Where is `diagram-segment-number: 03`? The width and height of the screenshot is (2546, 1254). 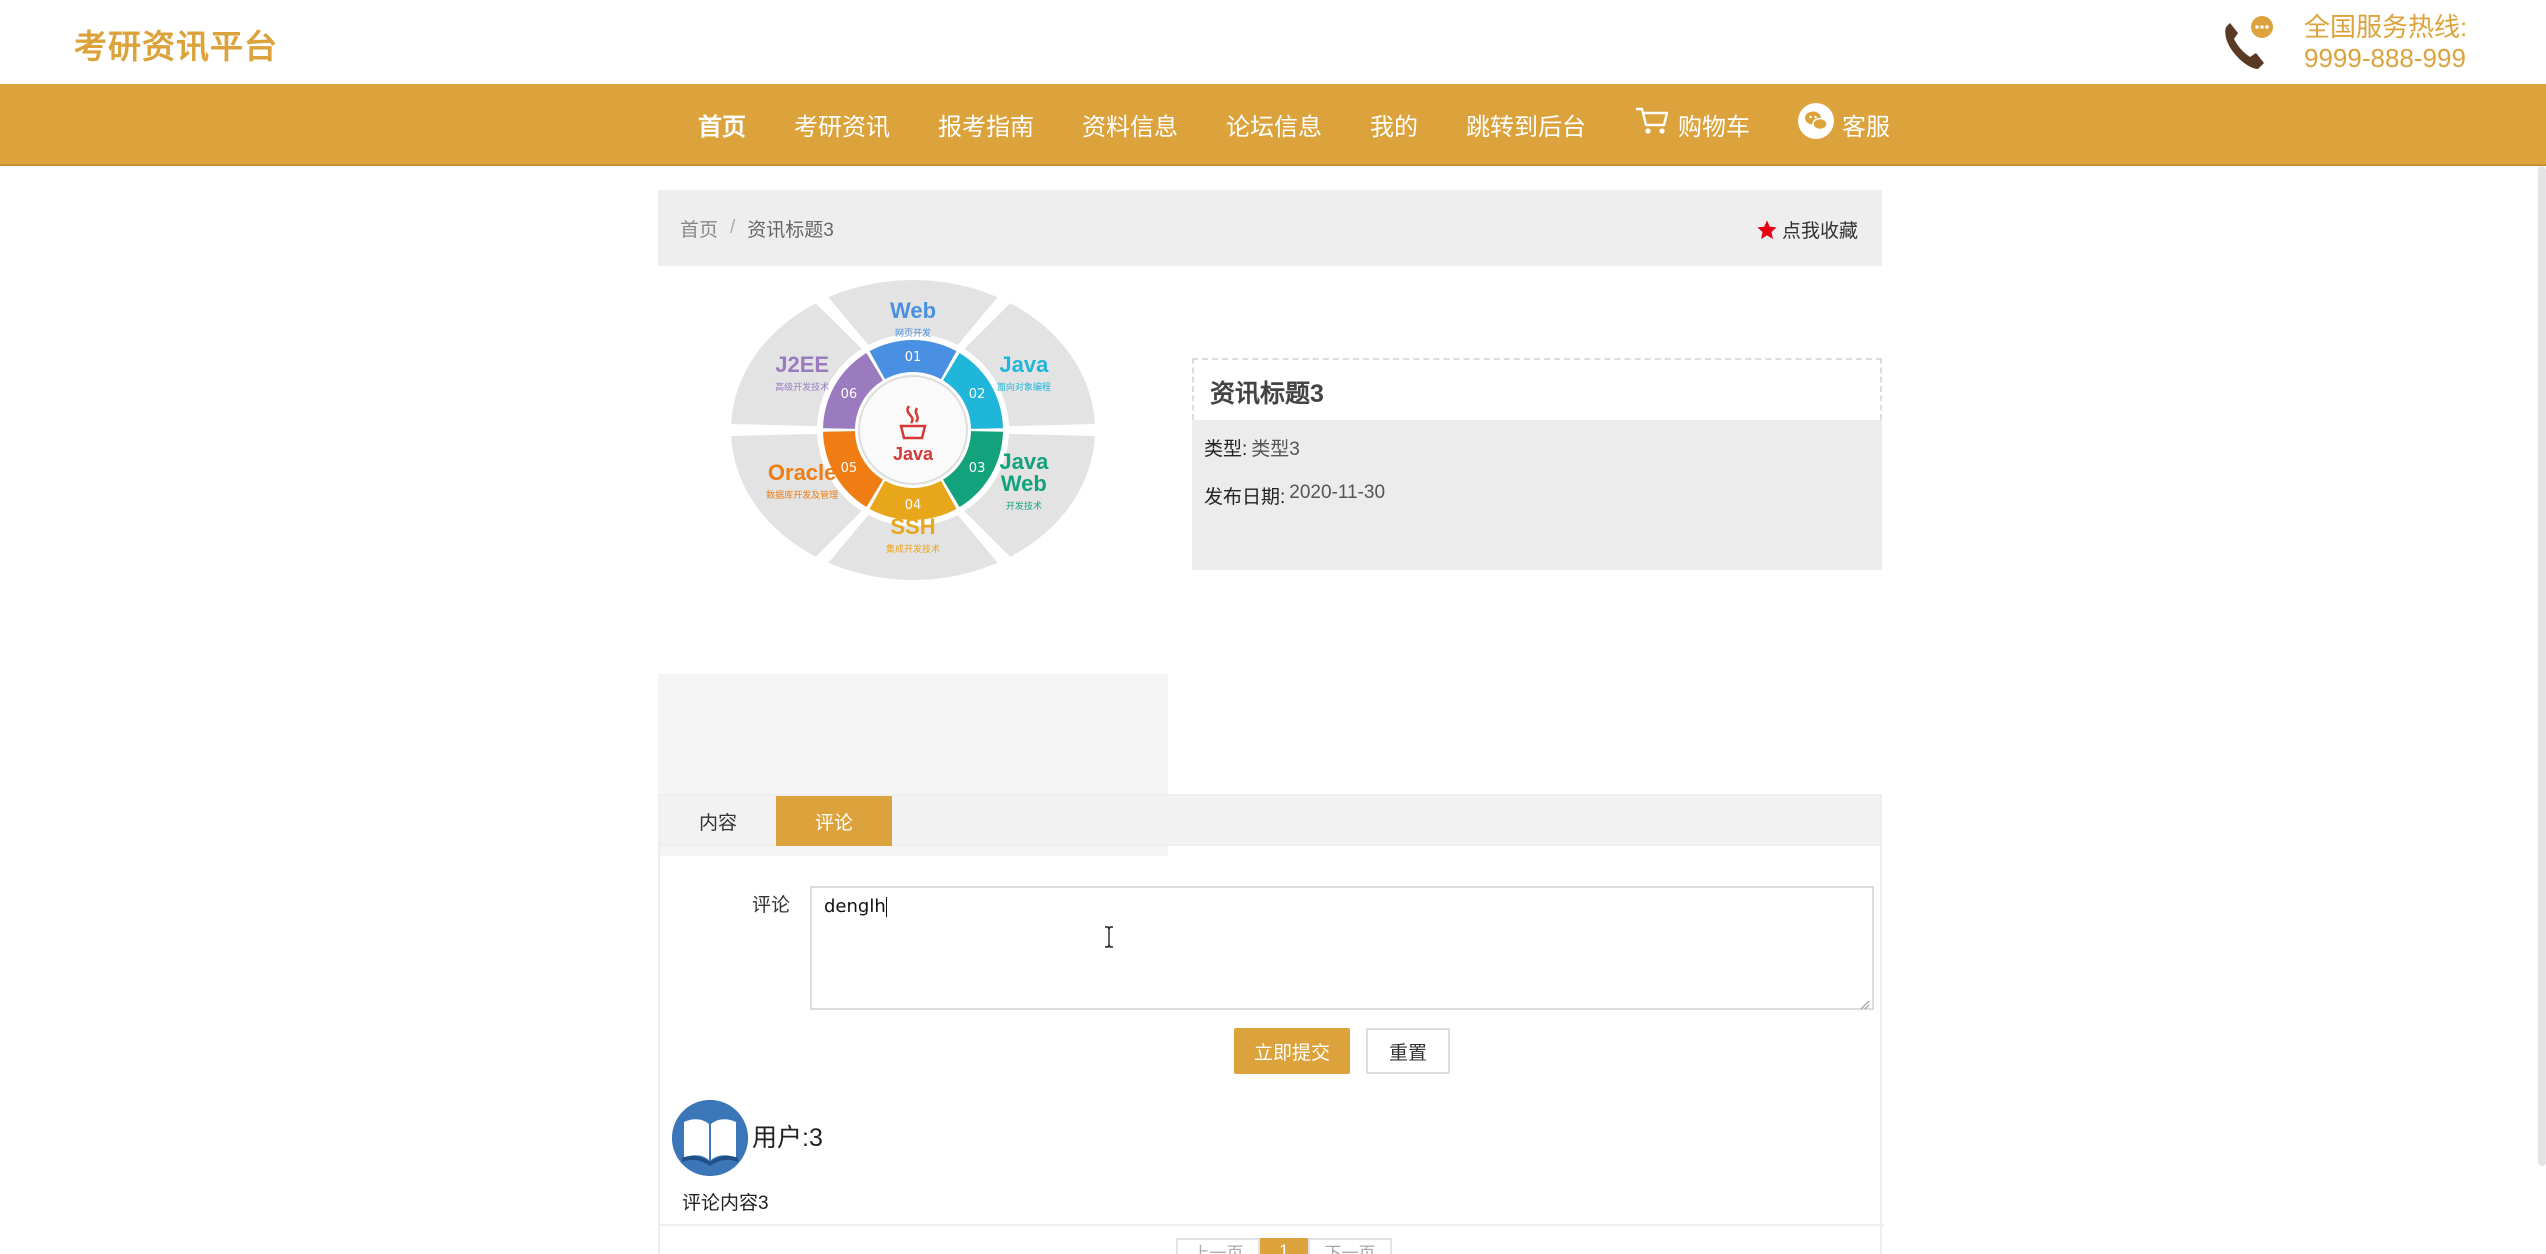 diagram-segment-number: 03 is located at coordinates (977, 468).